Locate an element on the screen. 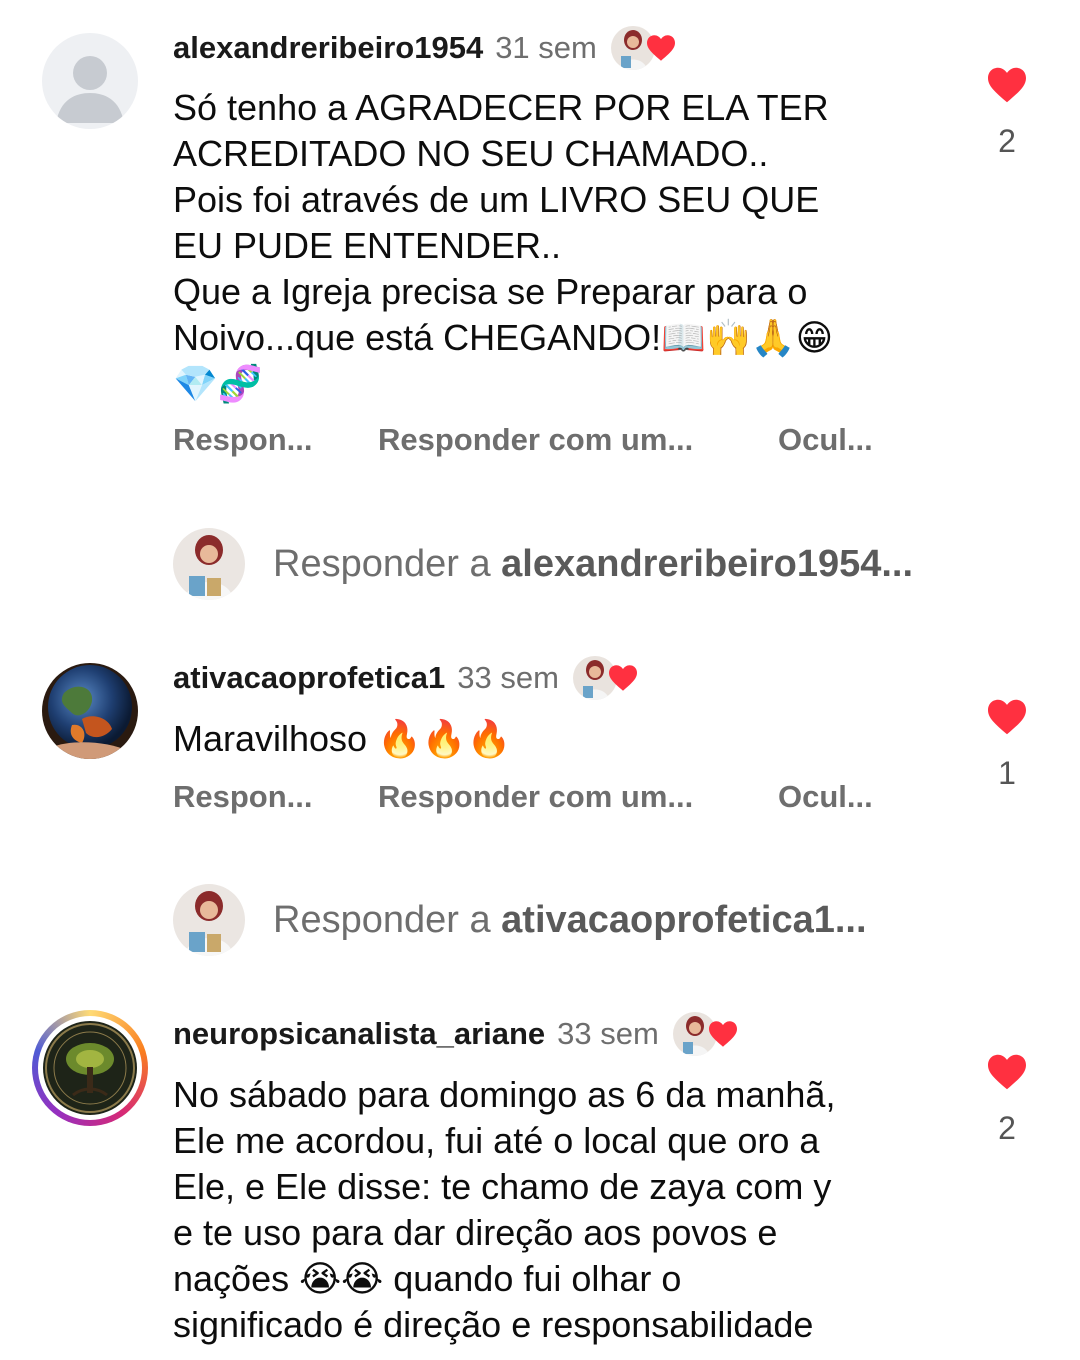 The width and height of the screenshot is (1080, 1360). comment-username: neuropsicanalista_ariane is located at coordinates (359, 1034).